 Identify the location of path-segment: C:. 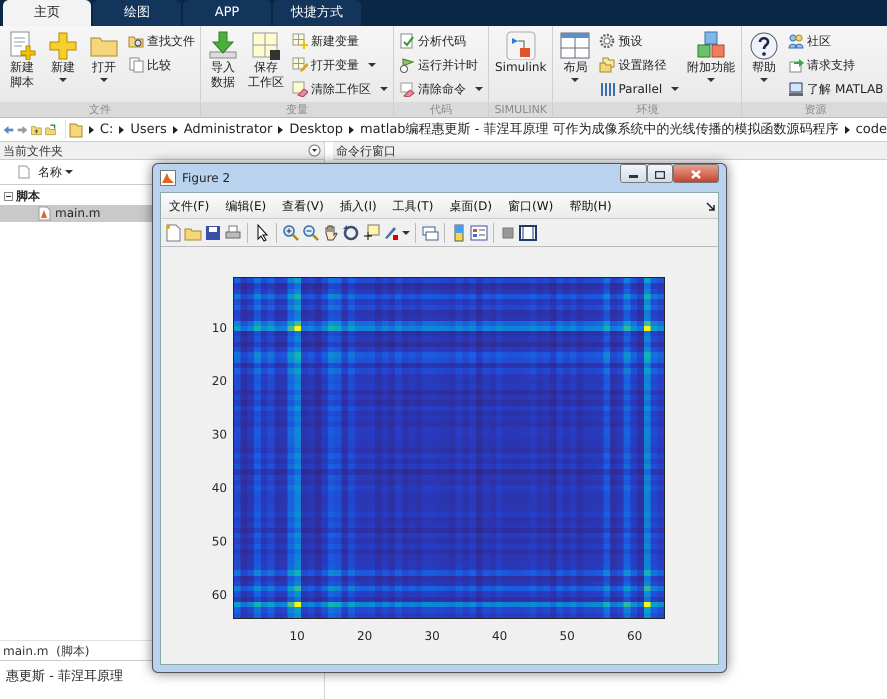
(107, 130).